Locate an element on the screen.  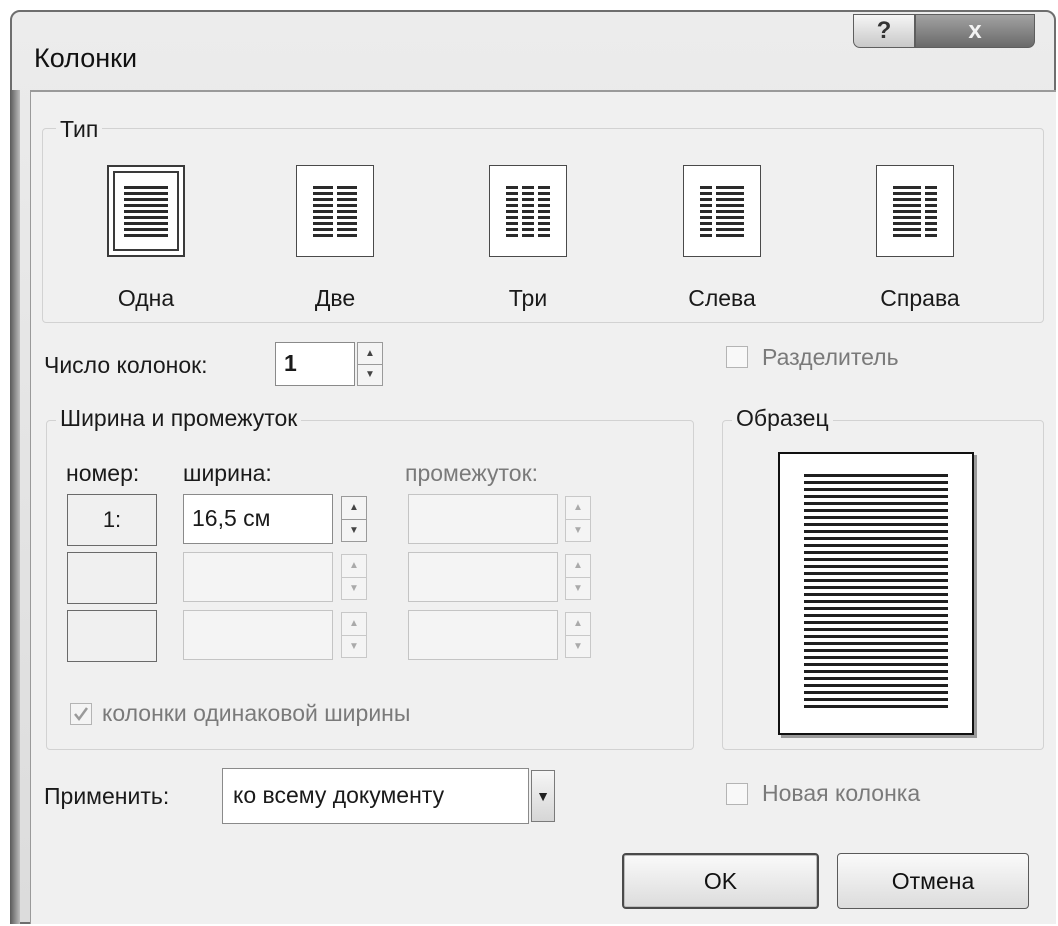
help-button: ? is located at coordinates (884, 31).